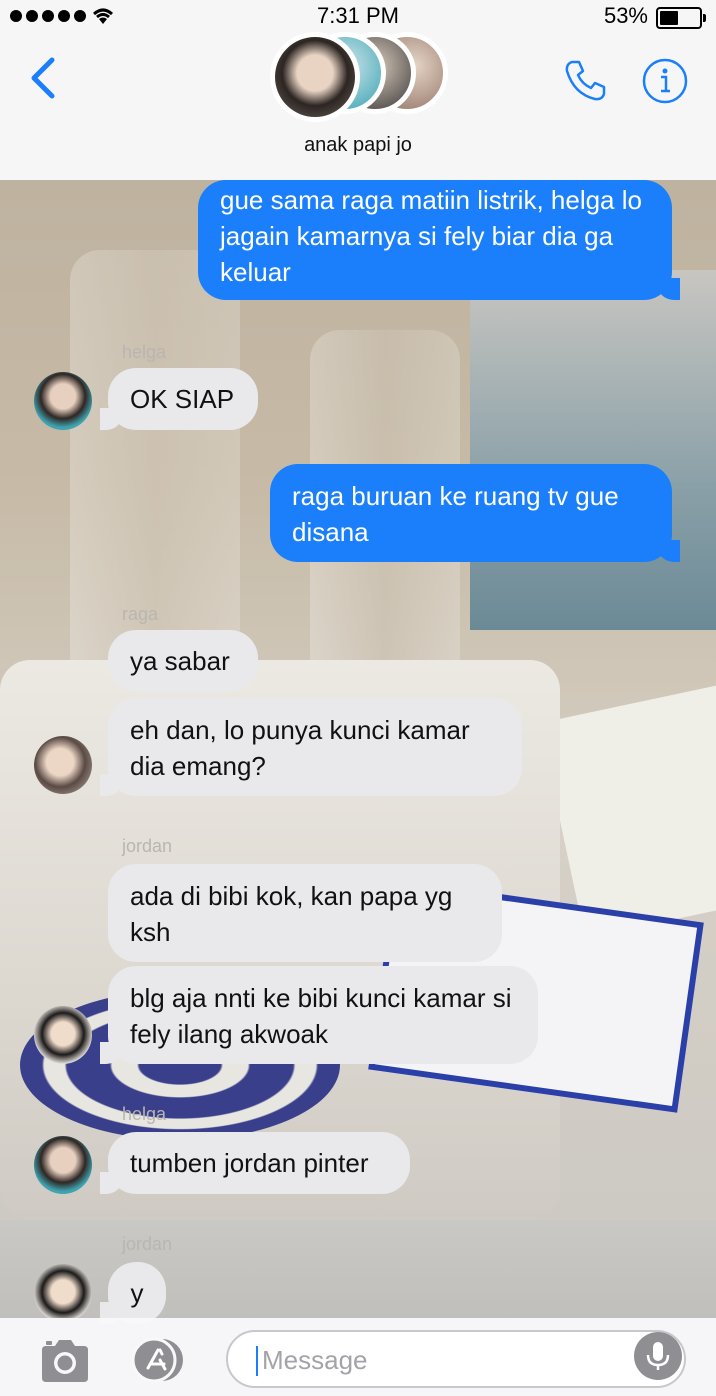 This screenshot has height=1396, width=716. Describe the element at coordinates (625, 15) in the screenshot. I see `battery-percentage: 53%` at that location.